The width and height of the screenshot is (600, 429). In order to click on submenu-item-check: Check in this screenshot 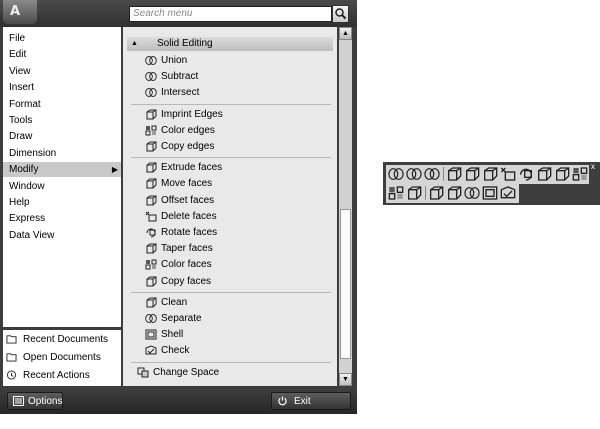, I will do `click(230, 350)`.